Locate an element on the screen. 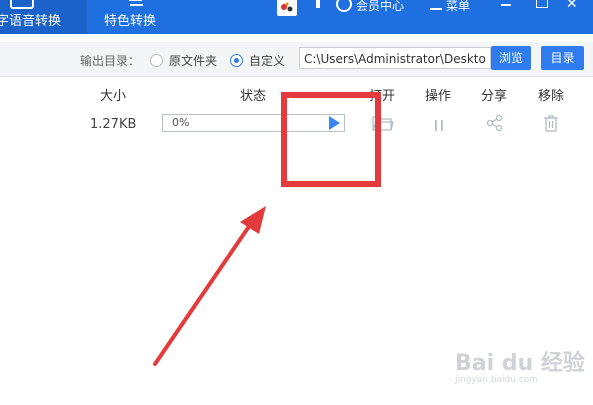 The width and height of the screenshot is (593, 405). menu-button: 菜单 is located at coordinates (450, 7).